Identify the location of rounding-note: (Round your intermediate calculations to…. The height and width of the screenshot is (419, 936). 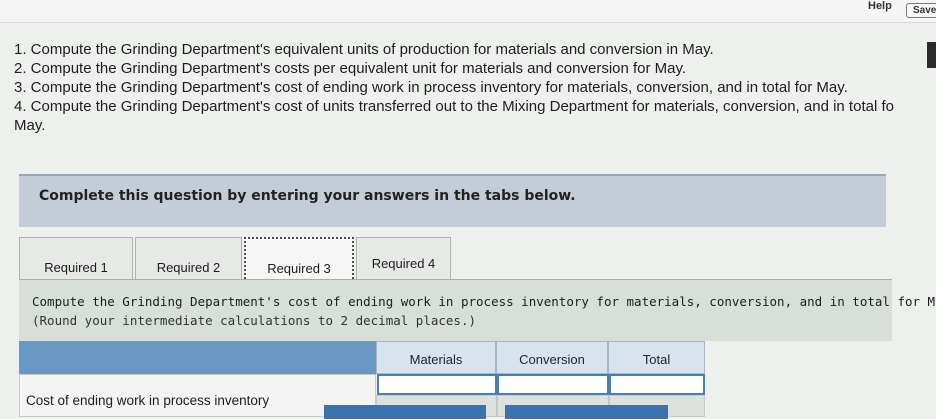
(254, 320).